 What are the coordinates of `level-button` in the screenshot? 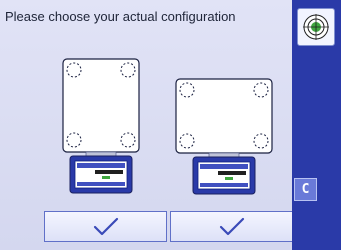 It's located at (316, 27).